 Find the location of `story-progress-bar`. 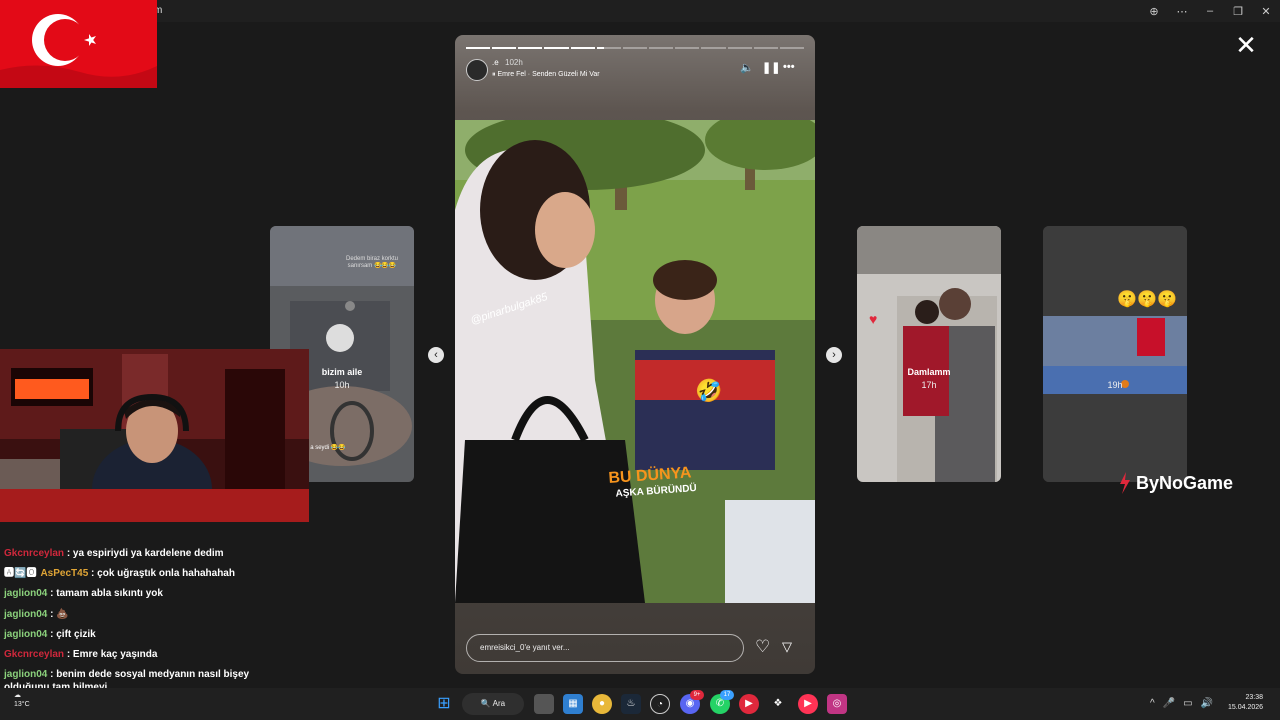

story-progress-bar is located at coordinates (635, 48).